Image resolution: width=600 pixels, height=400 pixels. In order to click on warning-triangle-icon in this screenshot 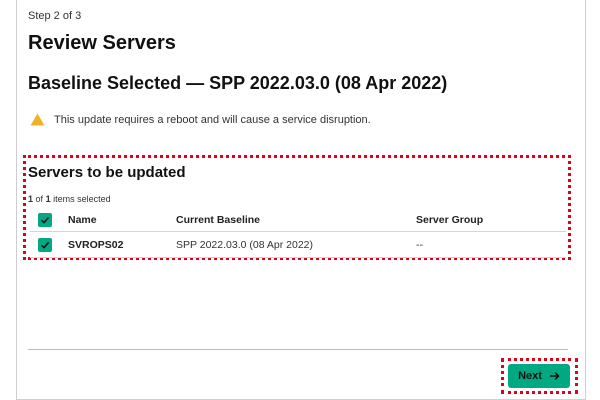, I will do `click(37, 119)`.